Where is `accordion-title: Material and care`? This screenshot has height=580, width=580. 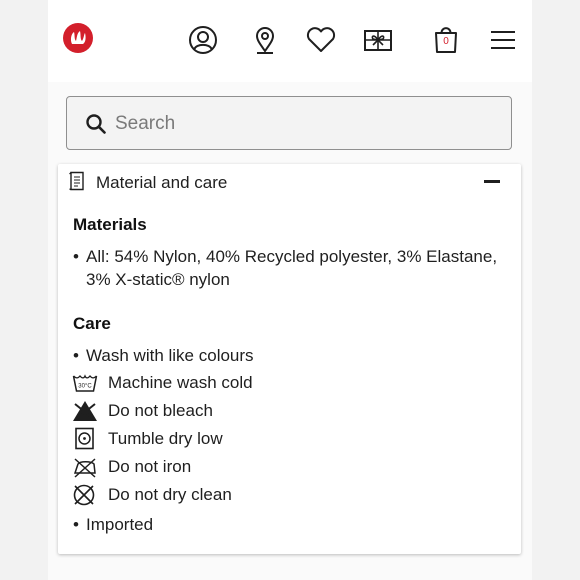 accordion-title: Material and care is located at coordinates (162, 182).